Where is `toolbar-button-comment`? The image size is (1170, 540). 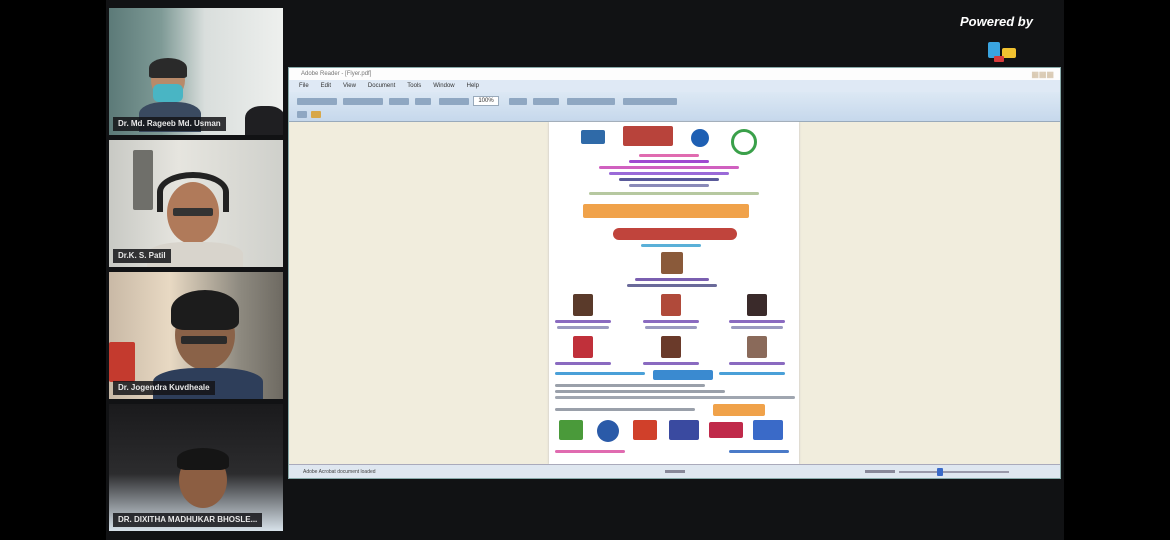 toolbar-button-comment is located at coordinates (650, 101).